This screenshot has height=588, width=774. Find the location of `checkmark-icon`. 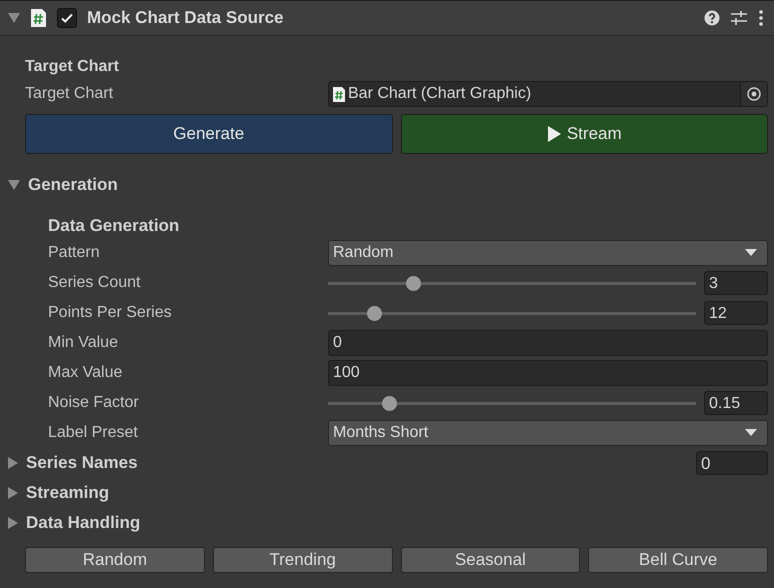

checkmark-icon is located at coordinates (67, 18).